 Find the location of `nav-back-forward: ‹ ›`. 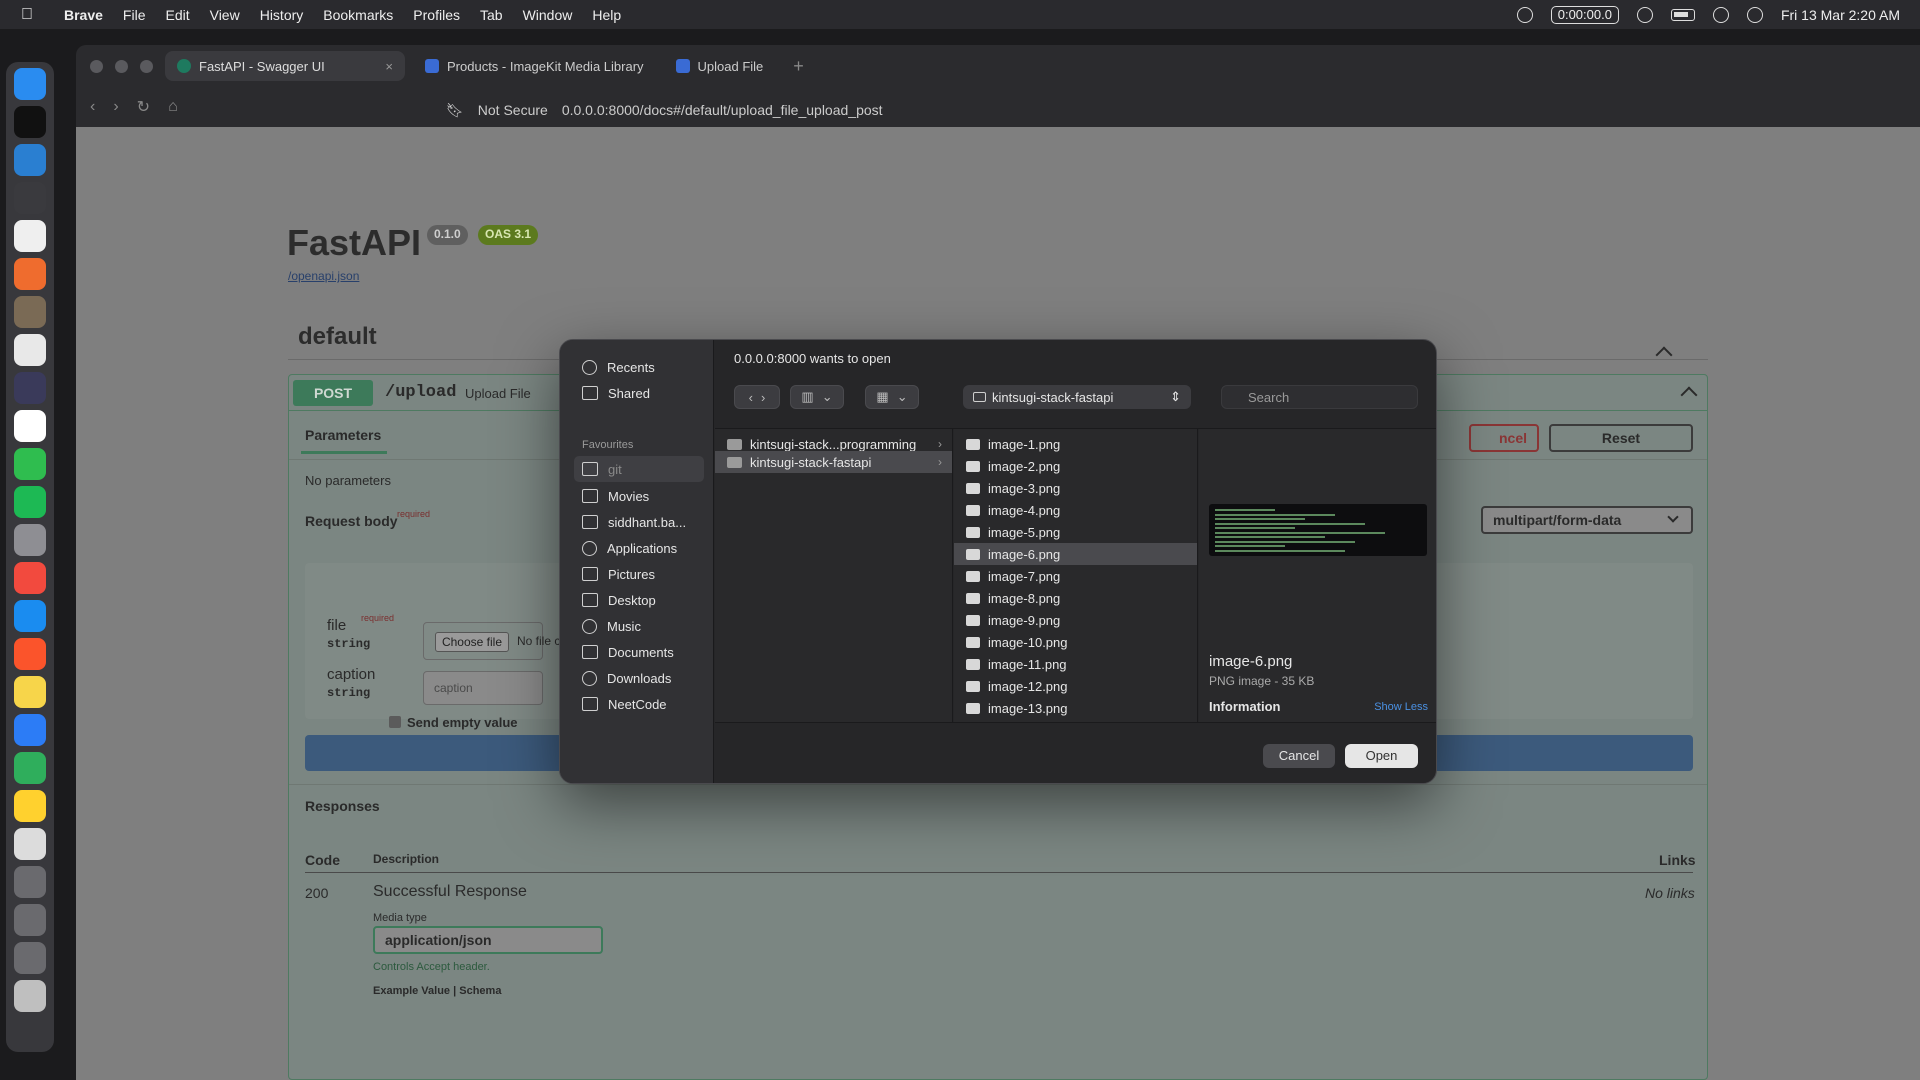

nav-back-forward: ‹ › is located at coordinates (757, 397).